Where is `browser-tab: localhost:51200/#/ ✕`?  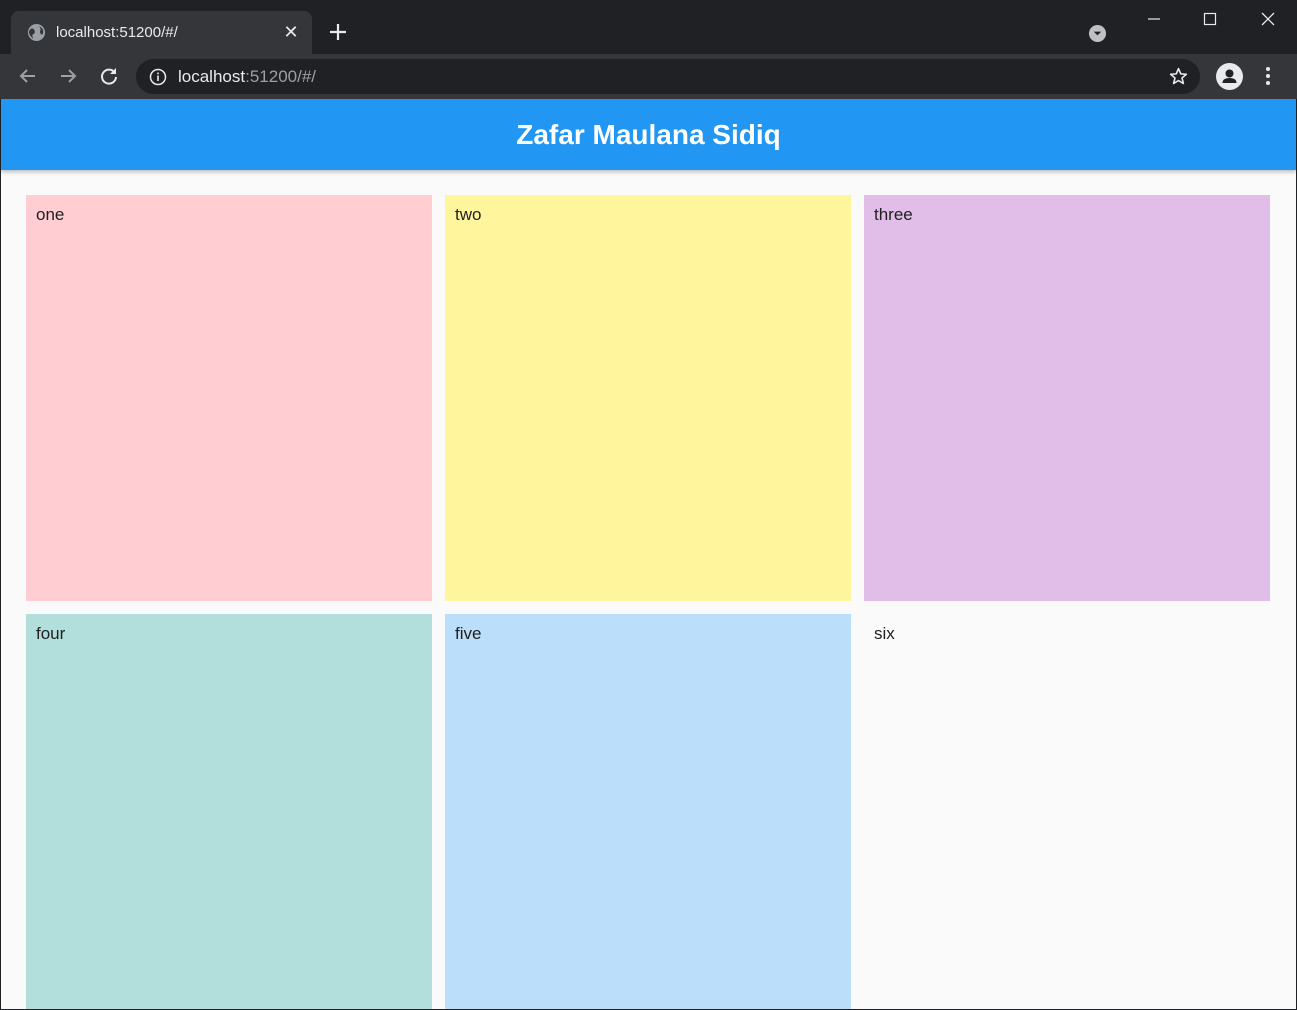 browser-tab: localhost:51200/#/ ✕ is located at coordinates (161, 32).